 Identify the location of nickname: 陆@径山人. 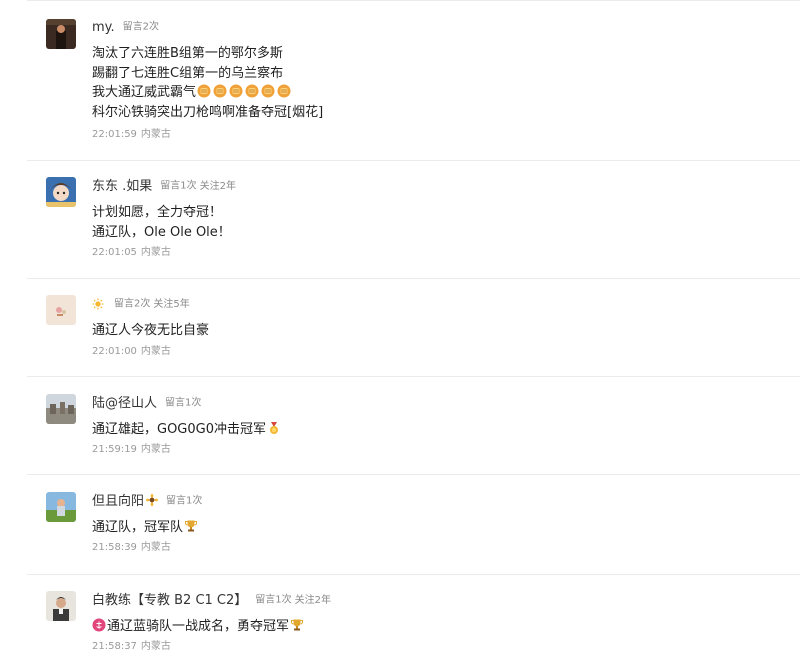
(124, 403).